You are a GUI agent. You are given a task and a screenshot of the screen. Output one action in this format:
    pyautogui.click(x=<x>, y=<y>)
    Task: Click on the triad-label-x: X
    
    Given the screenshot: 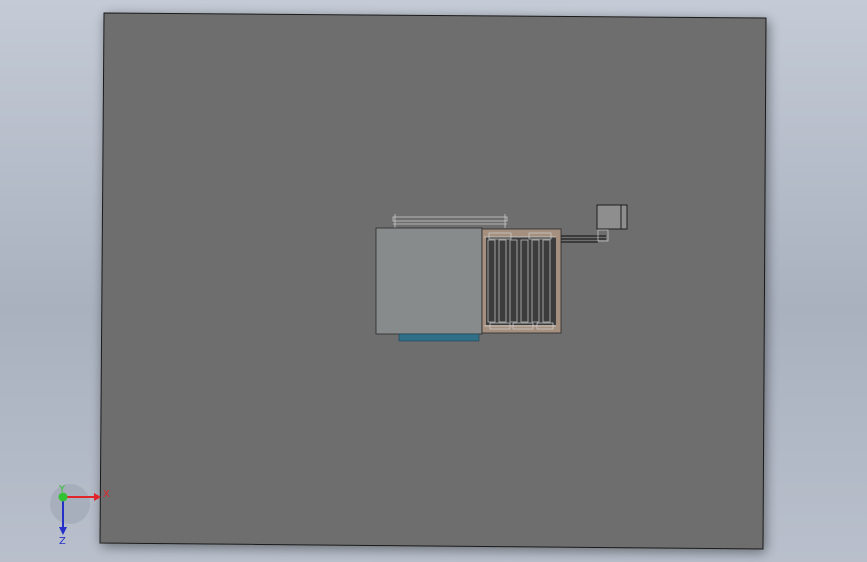 What is the action you would take?
    pyautogui.click(x=106, y=494)
    